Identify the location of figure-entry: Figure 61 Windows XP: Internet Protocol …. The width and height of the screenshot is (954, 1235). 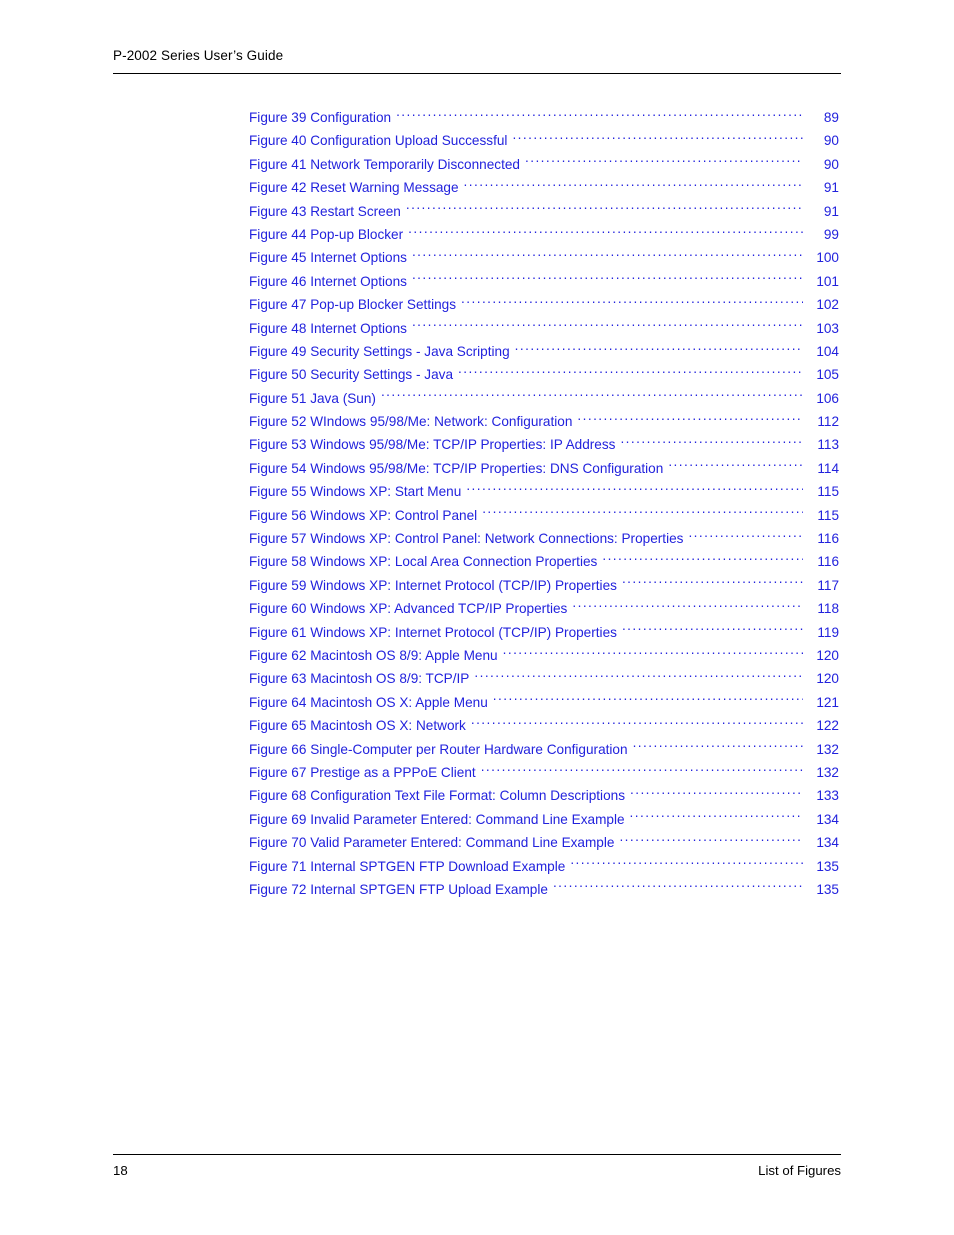
(544, 632).